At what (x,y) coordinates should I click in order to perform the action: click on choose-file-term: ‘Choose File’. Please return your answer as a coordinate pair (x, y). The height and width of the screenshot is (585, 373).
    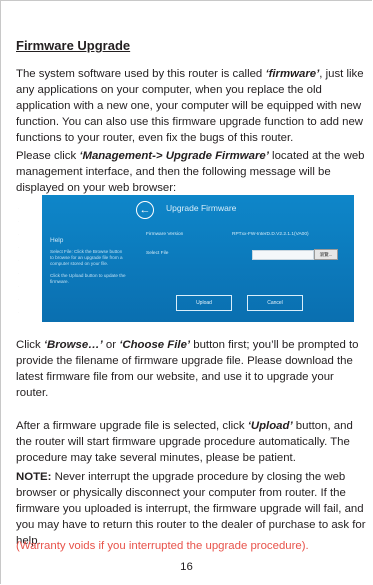
    Looking at the image, I should click on (155, 345).